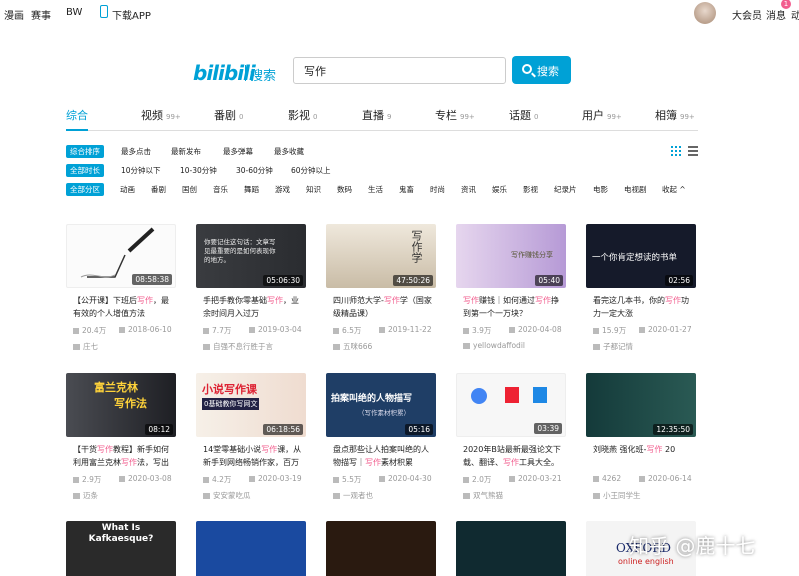  What do you see at coordinates (90, 346) in the screenshot?
I see `uploader-name: 庄七` at bounding box center [90, 346].